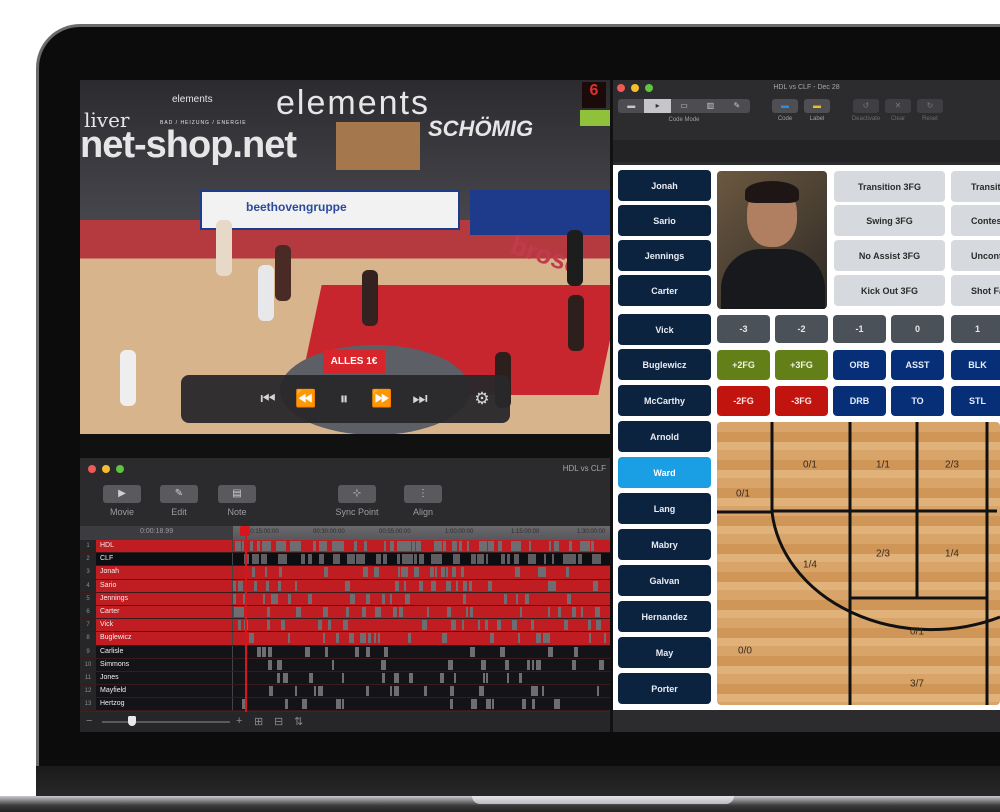 This screenshot has height=812, width=1000. I want to click on court-zone-paint-restricted: 3/7, so click(917, 684).